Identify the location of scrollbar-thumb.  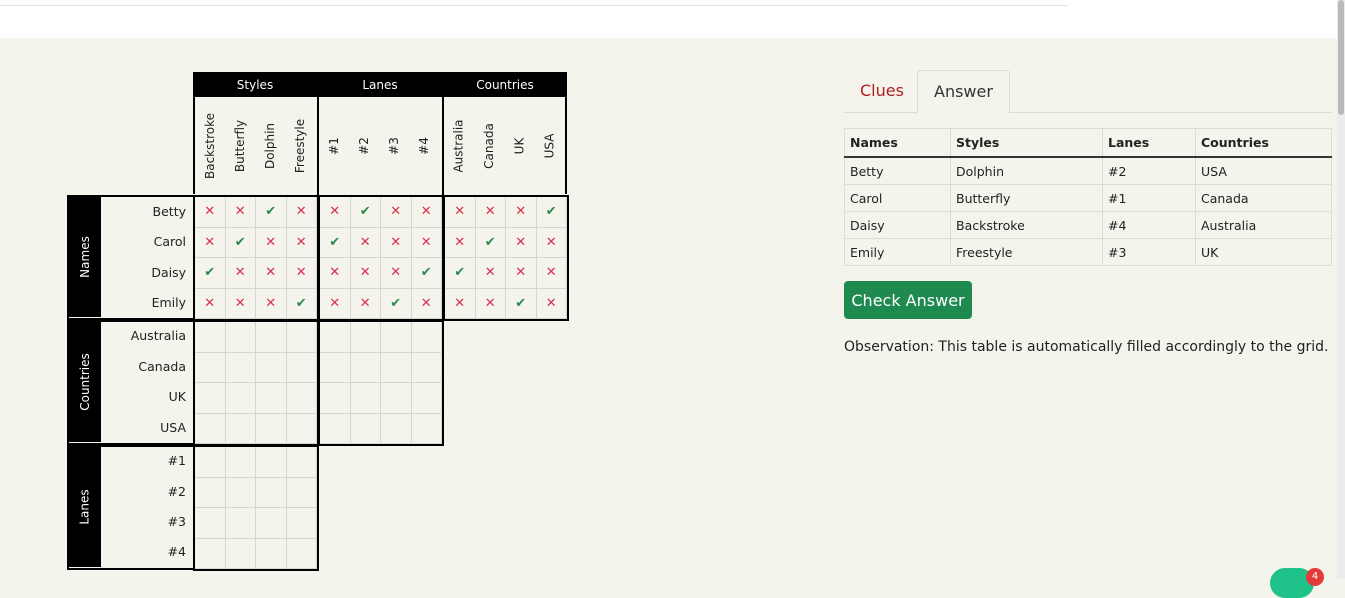
(1341, 57).